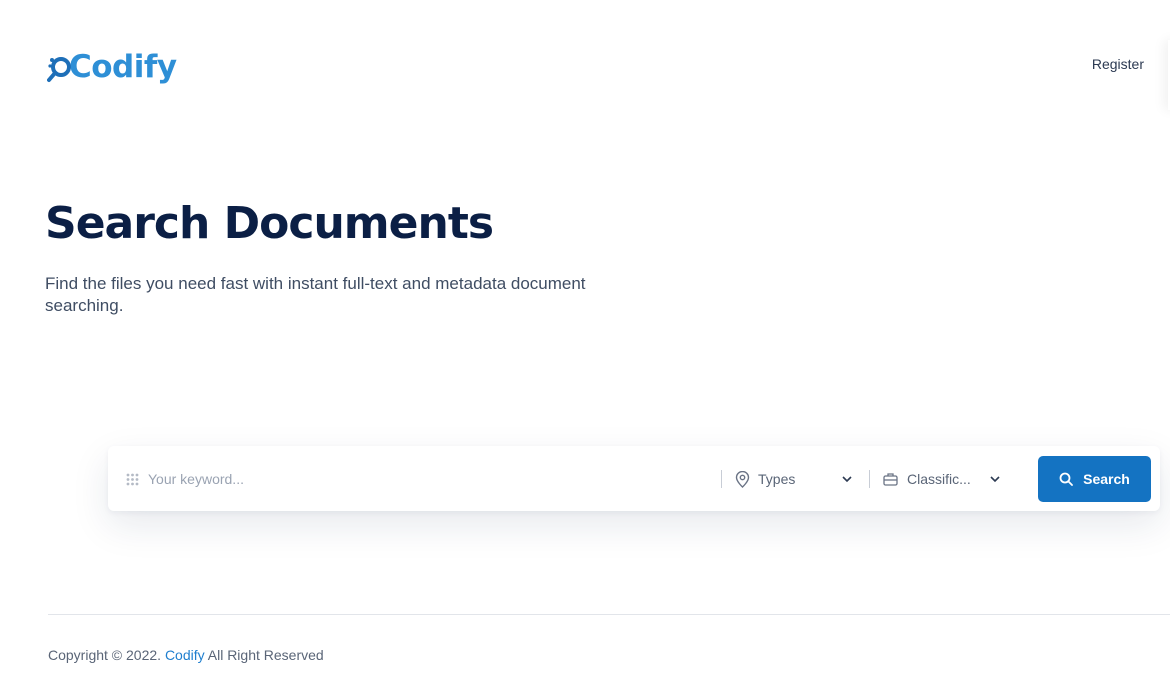 This screenshot has width=1170, height=678. What do you see at coordinates (1066, 479) in the screenshot?
I see `search-icon` at bounding box center [1066, 479].